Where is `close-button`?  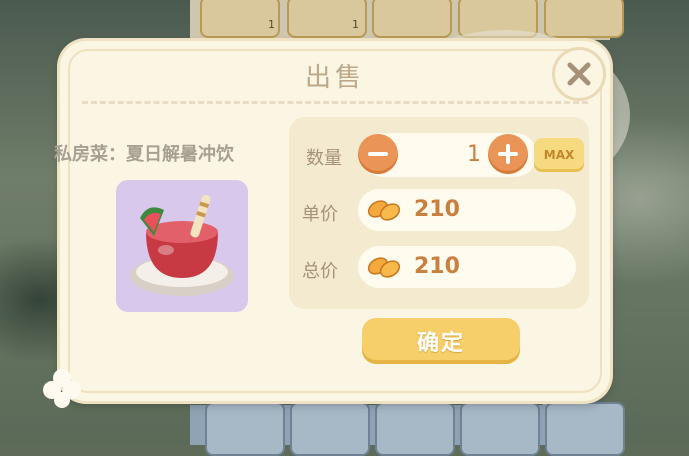 close-button is located at coordinates (579, 74).